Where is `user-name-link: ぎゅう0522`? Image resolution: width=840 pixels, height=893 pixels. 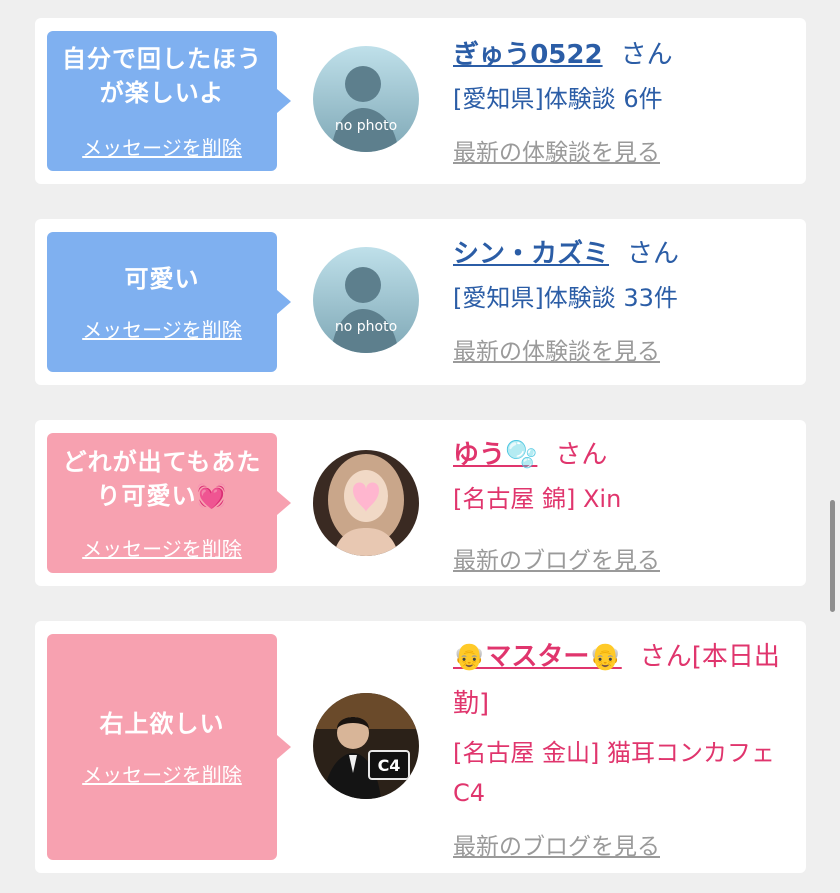 user-name-link: ぎゅう0522 is located at coordinates (528, 55).